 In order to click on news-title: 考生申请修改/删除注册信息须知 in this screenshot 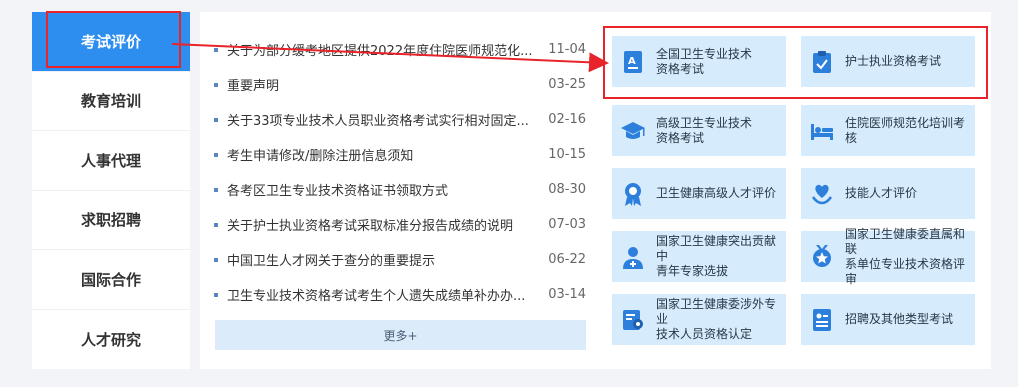, I will do `click(387, 154)`.